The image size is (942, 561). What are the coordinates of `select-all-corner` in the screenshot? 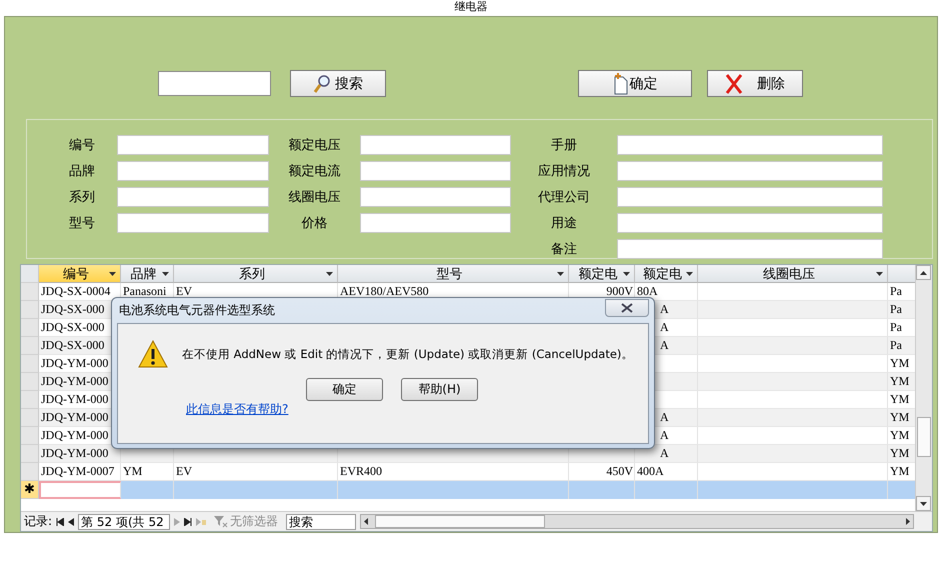 It's located at (30, 274).